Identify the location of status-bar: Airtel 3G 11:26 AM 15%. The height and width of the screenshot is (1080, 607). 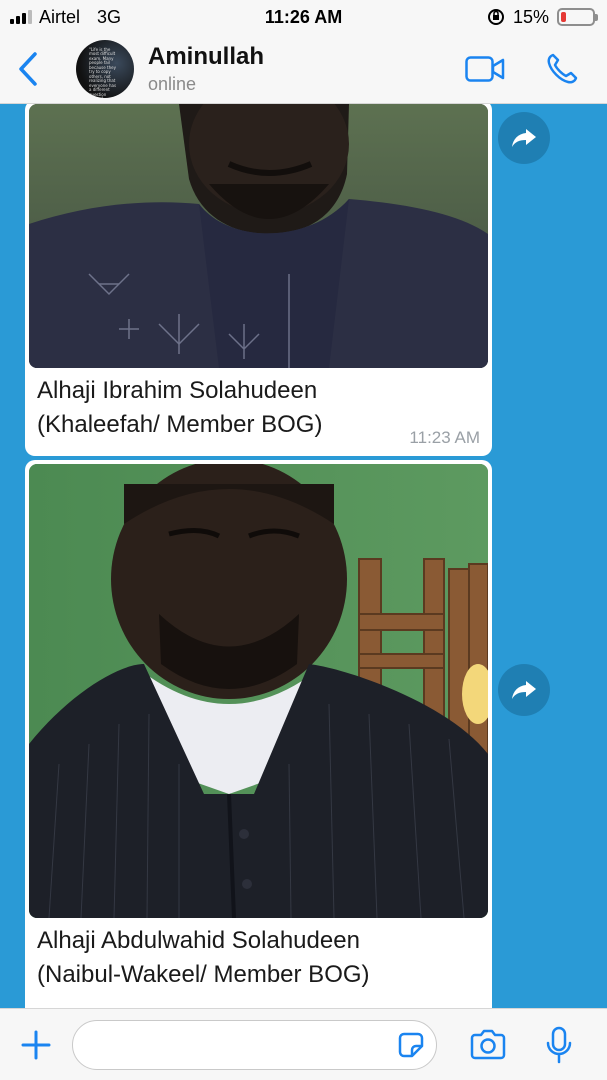
(303, 17).